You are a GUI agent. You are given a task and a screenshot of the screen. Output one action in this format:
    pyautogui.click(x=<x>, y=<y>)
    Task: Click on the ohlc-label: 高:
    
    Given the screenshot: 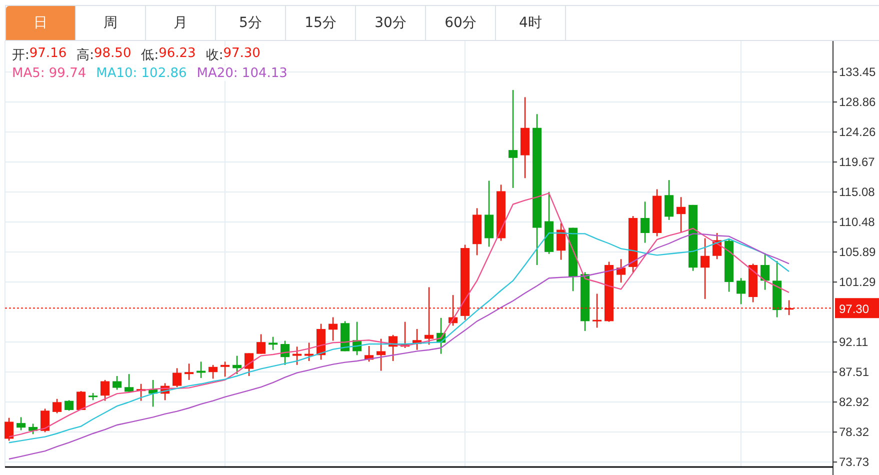 What is the action you would take?
    pyautogui.click(x=85, y=55)
    